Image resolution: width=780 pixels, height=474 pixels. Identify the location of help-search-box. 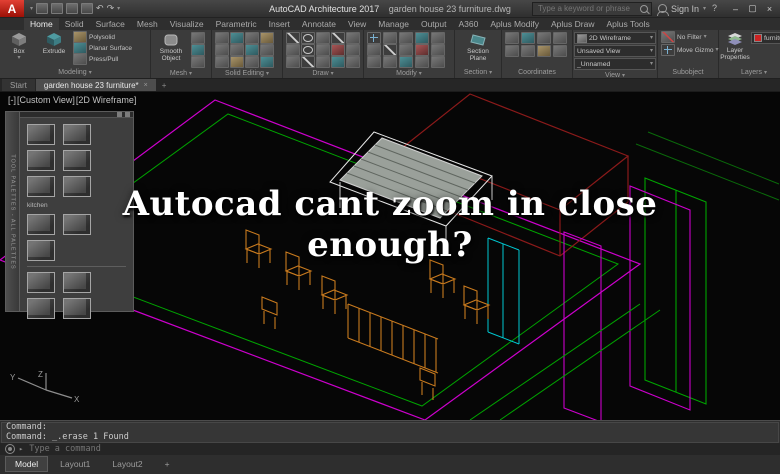
(591, 8).